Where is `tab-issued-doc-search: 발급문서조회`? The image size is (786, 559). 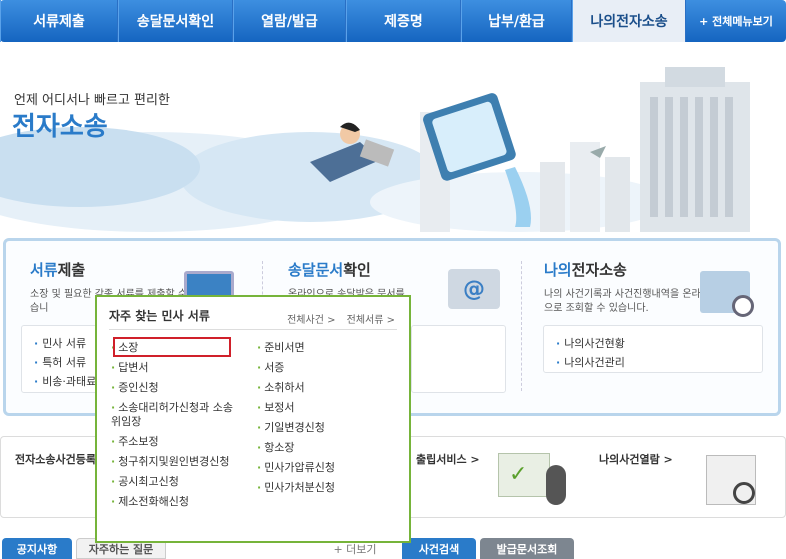
tab-issued-doc-search: 발급문서조회 is located at coordinates (527, 548).